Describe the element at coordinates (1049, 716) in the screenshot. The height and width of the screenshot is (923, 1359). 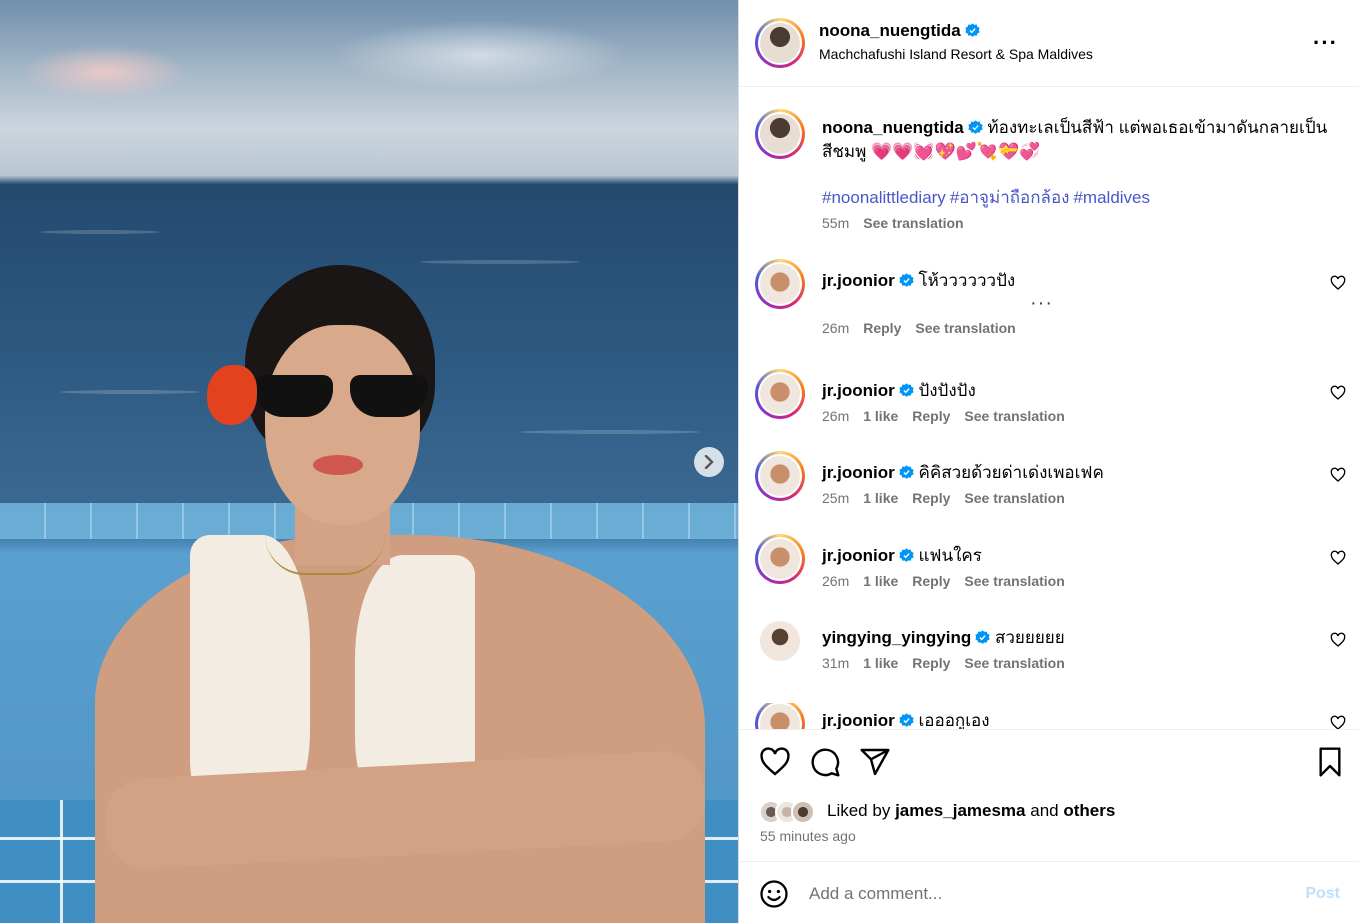
I see `comment-item: jr.joonior เอออกูเอง` at that location.